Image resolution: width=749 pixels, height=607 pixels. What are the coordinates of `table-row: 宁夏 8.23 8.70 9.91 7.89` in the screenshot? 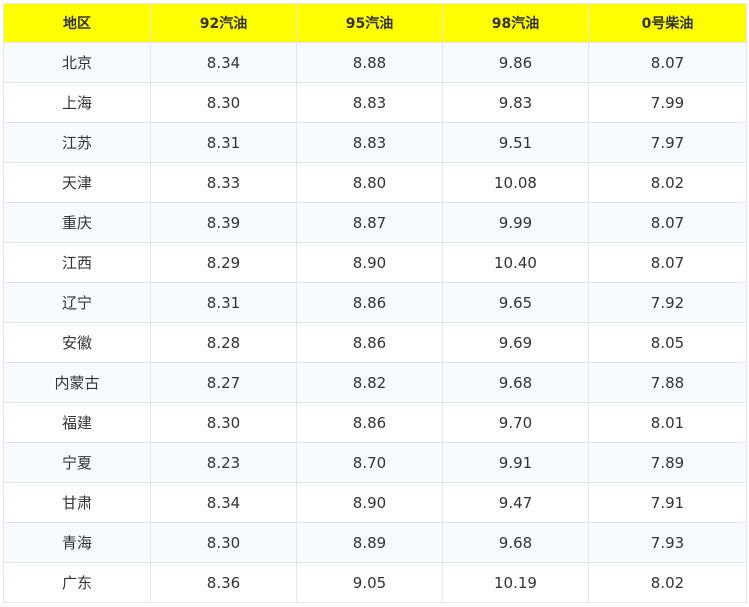 It's located at (375, 462).